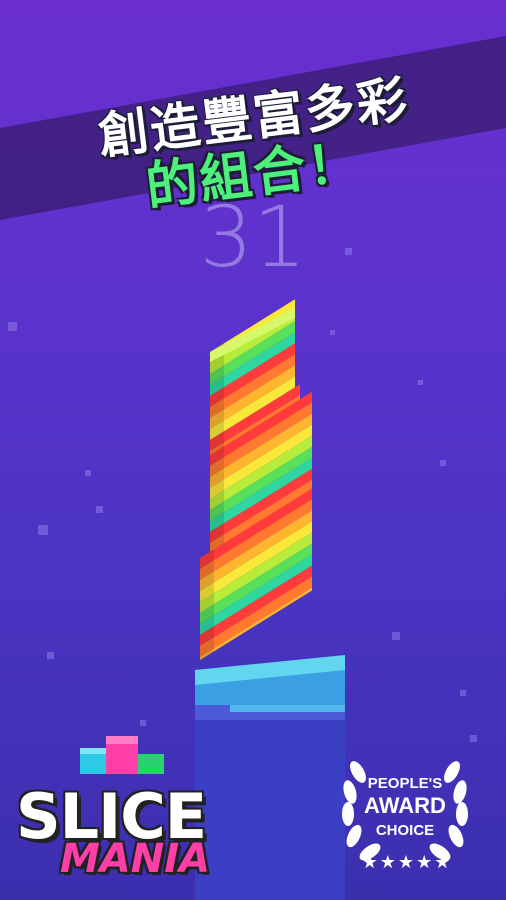 The image size is (506, 900). I want to click on score-counter: 31, so click(253, 237).